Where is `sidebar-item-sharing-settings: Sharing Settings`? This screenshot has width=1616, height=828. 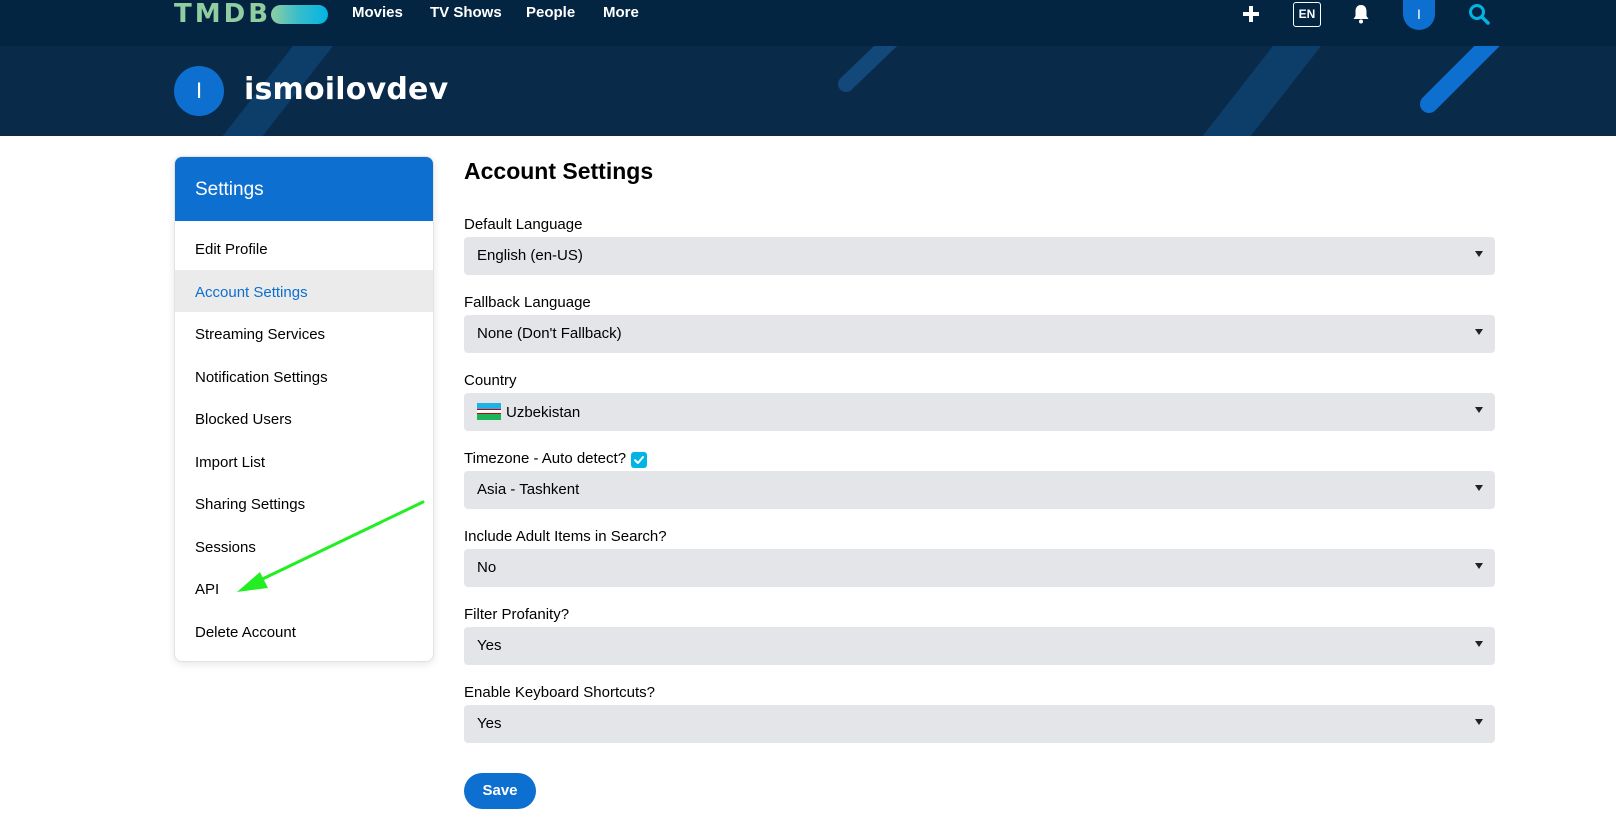 sidebar-item-sharing-settings: Sharing Settings is located at coordinates (304, 503).